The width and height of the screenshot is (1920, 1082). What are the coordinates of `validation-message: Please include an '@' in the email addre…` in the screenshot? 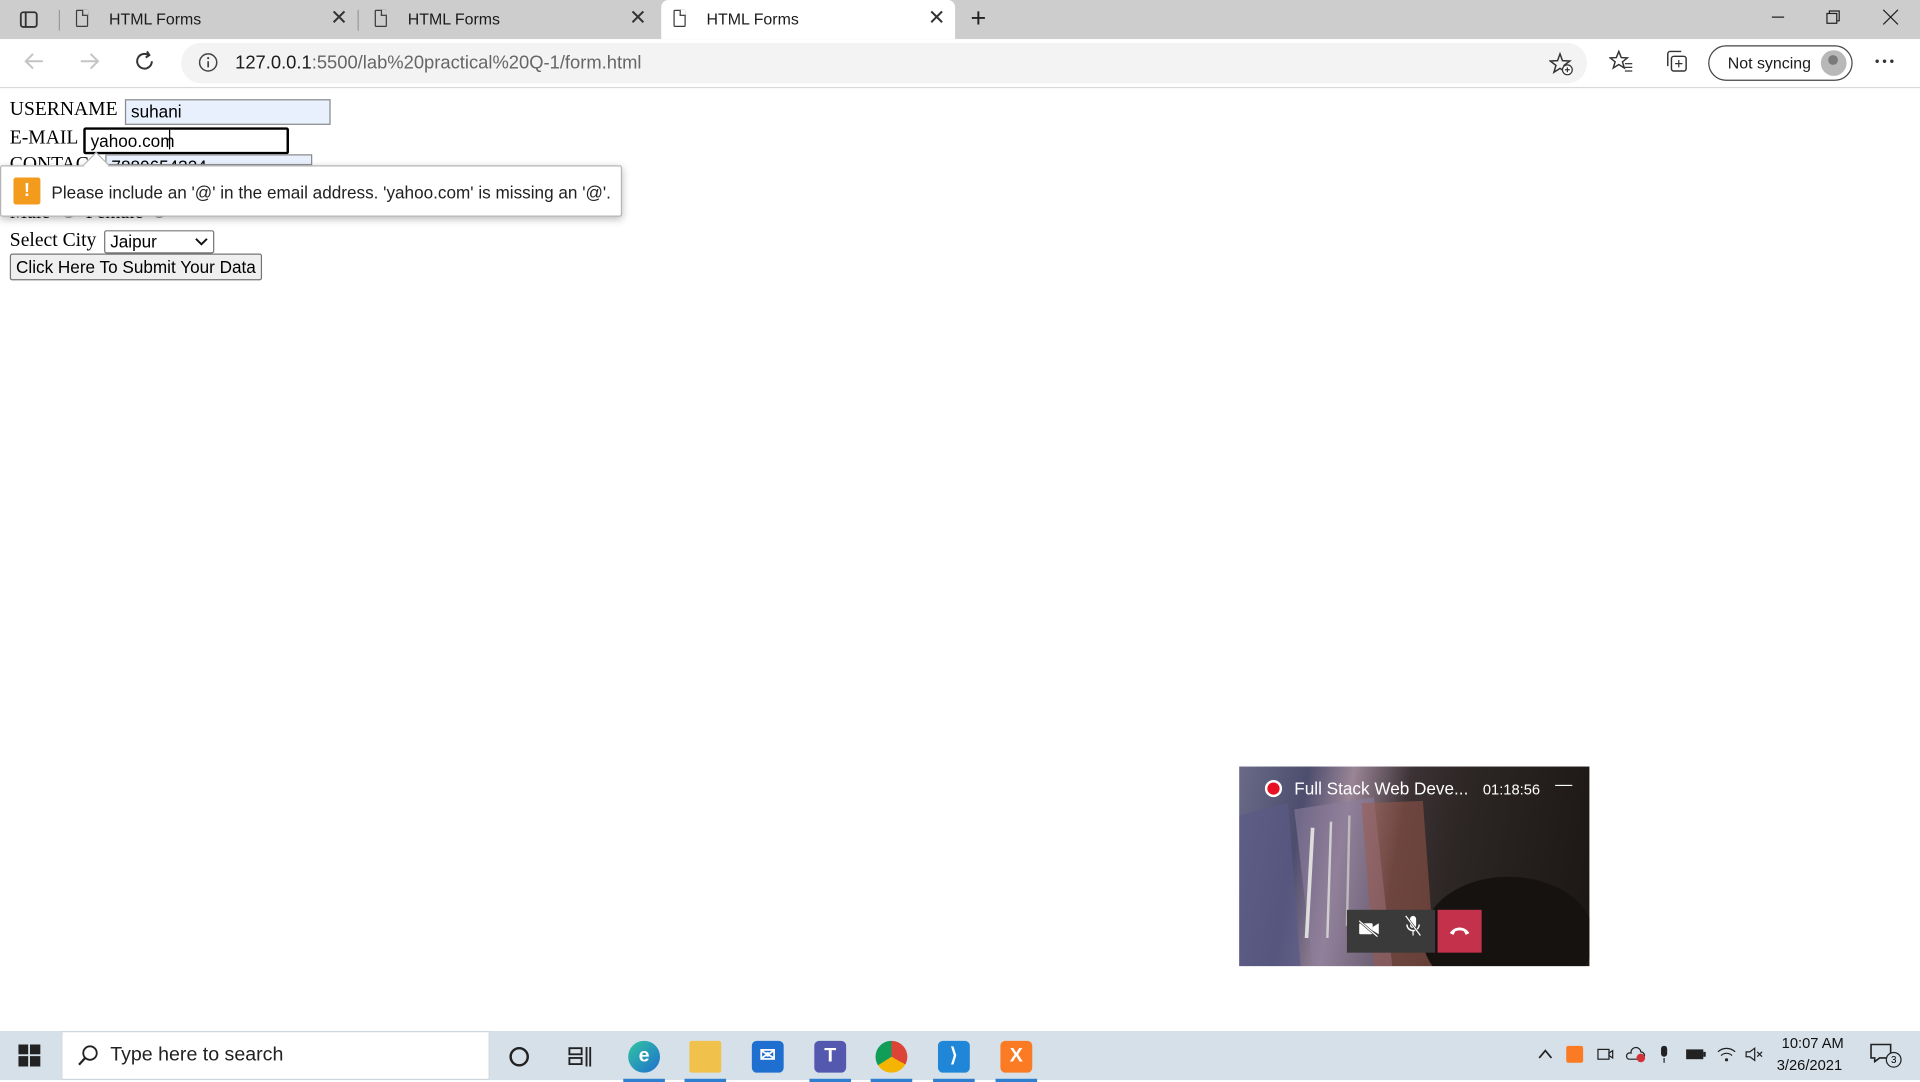 It's located at (331, 192).